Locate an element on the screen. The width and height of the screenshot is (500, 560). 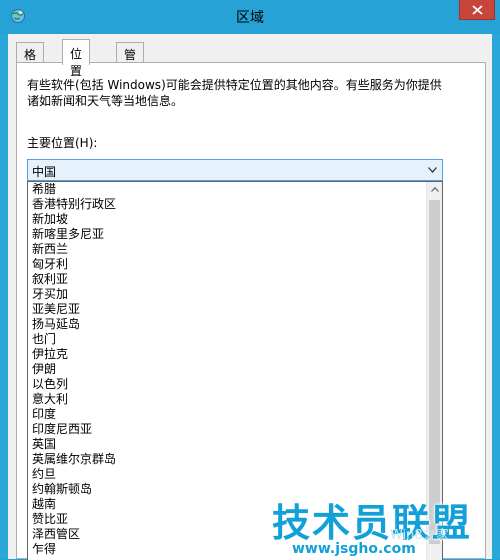
location-option: 新加坡 is located at coordinates (227, 219).